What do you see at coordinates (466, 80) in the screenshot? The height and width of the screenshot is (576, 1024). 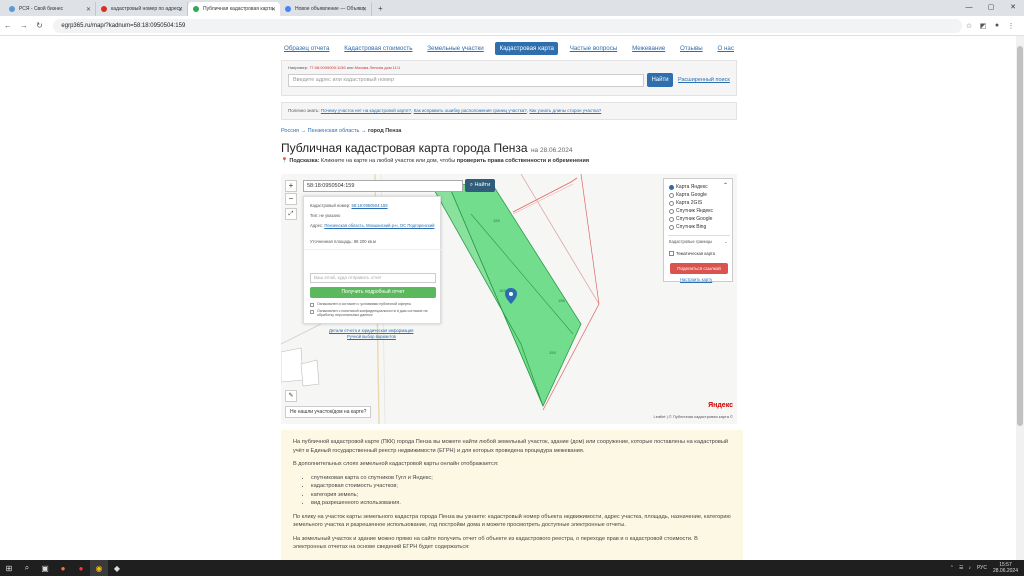 I see `search-input: Введите адрес или кадастровый номер` at bounding box center [466, 80].